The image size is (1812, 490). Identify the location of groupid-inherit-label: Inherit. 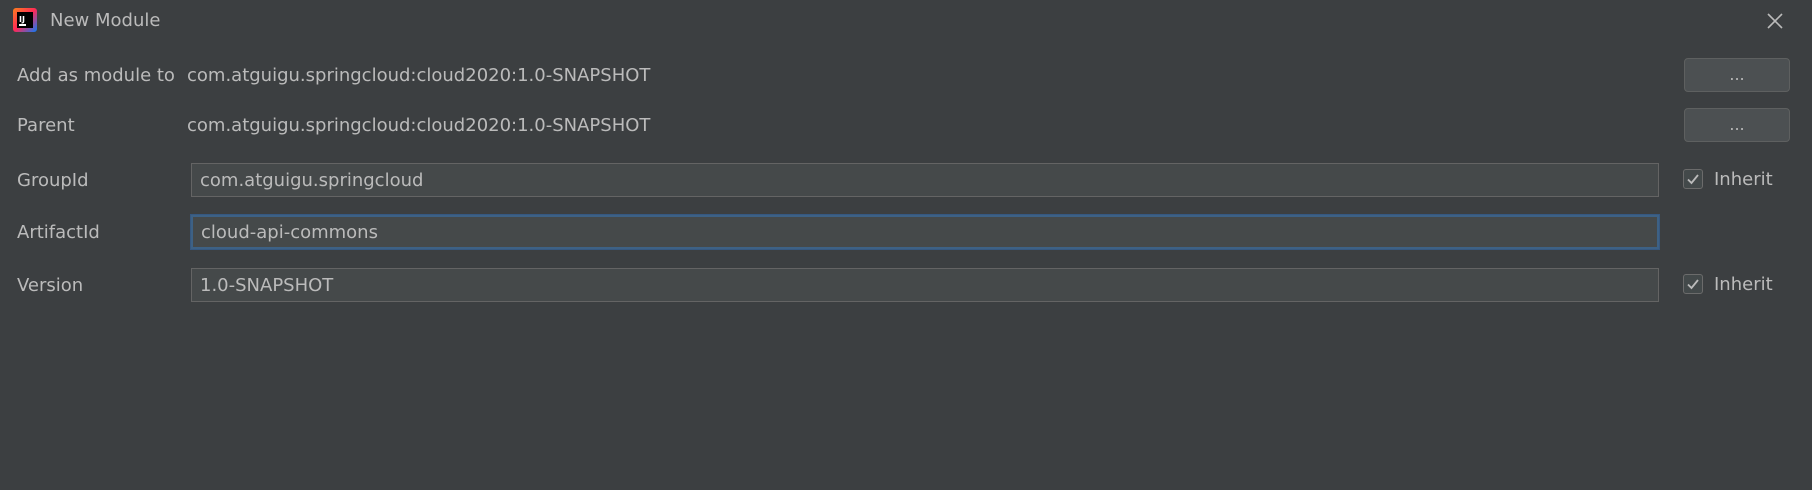
(1743, 179).